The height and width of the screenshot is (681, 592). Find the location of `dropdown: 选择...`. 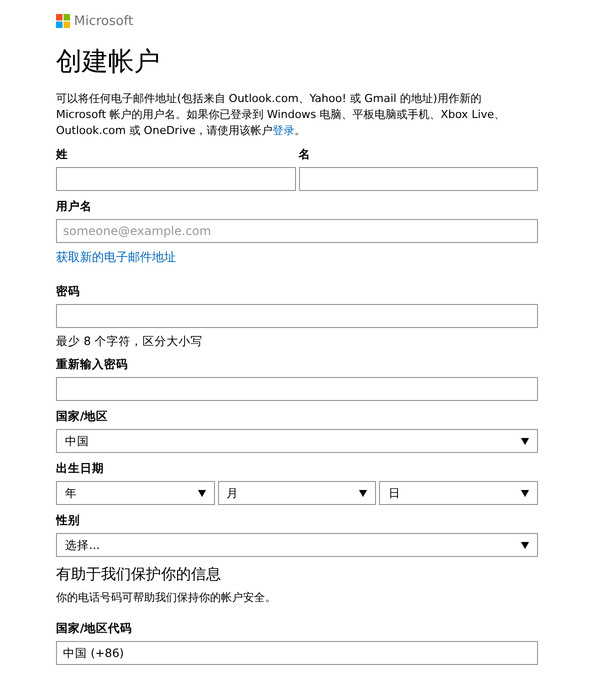

dropdown: 选择... is located at coordinates (297, 545).